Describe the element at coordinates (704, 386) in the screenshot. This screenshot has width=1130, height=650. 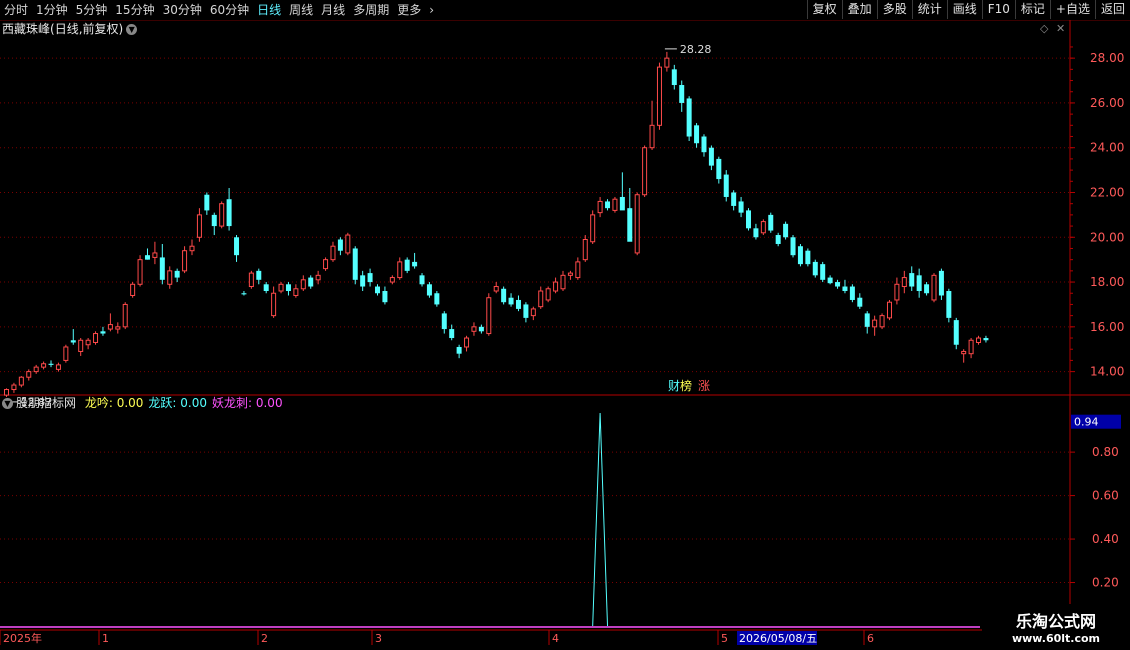
I see `badge-2: 涨` at that location.